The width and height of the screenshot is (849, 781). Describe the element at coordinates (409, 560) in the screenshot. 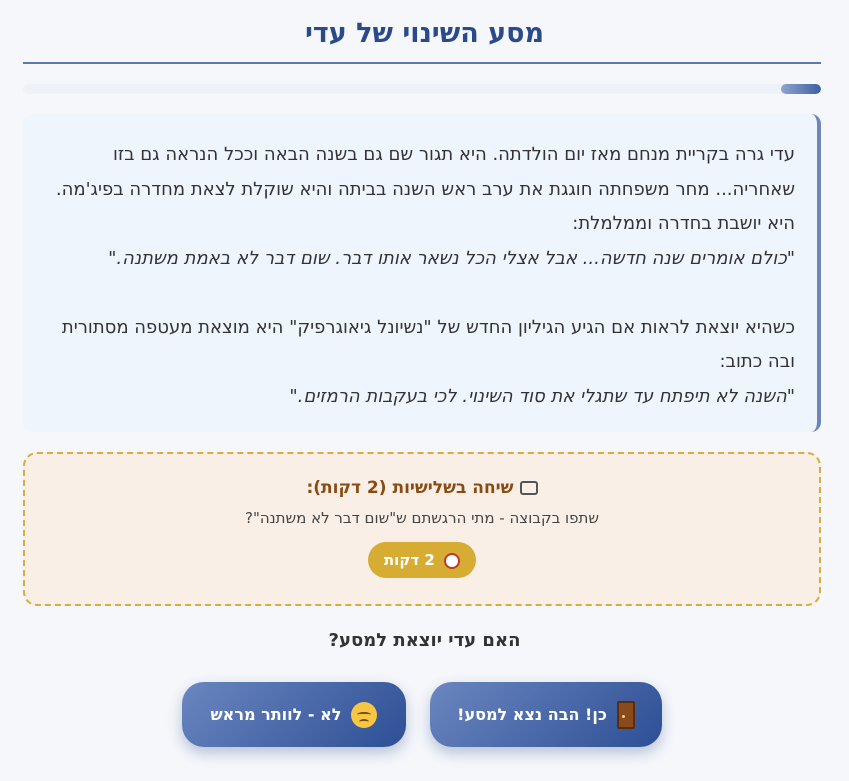

I see `timer-label: 2 דקות` at that location.